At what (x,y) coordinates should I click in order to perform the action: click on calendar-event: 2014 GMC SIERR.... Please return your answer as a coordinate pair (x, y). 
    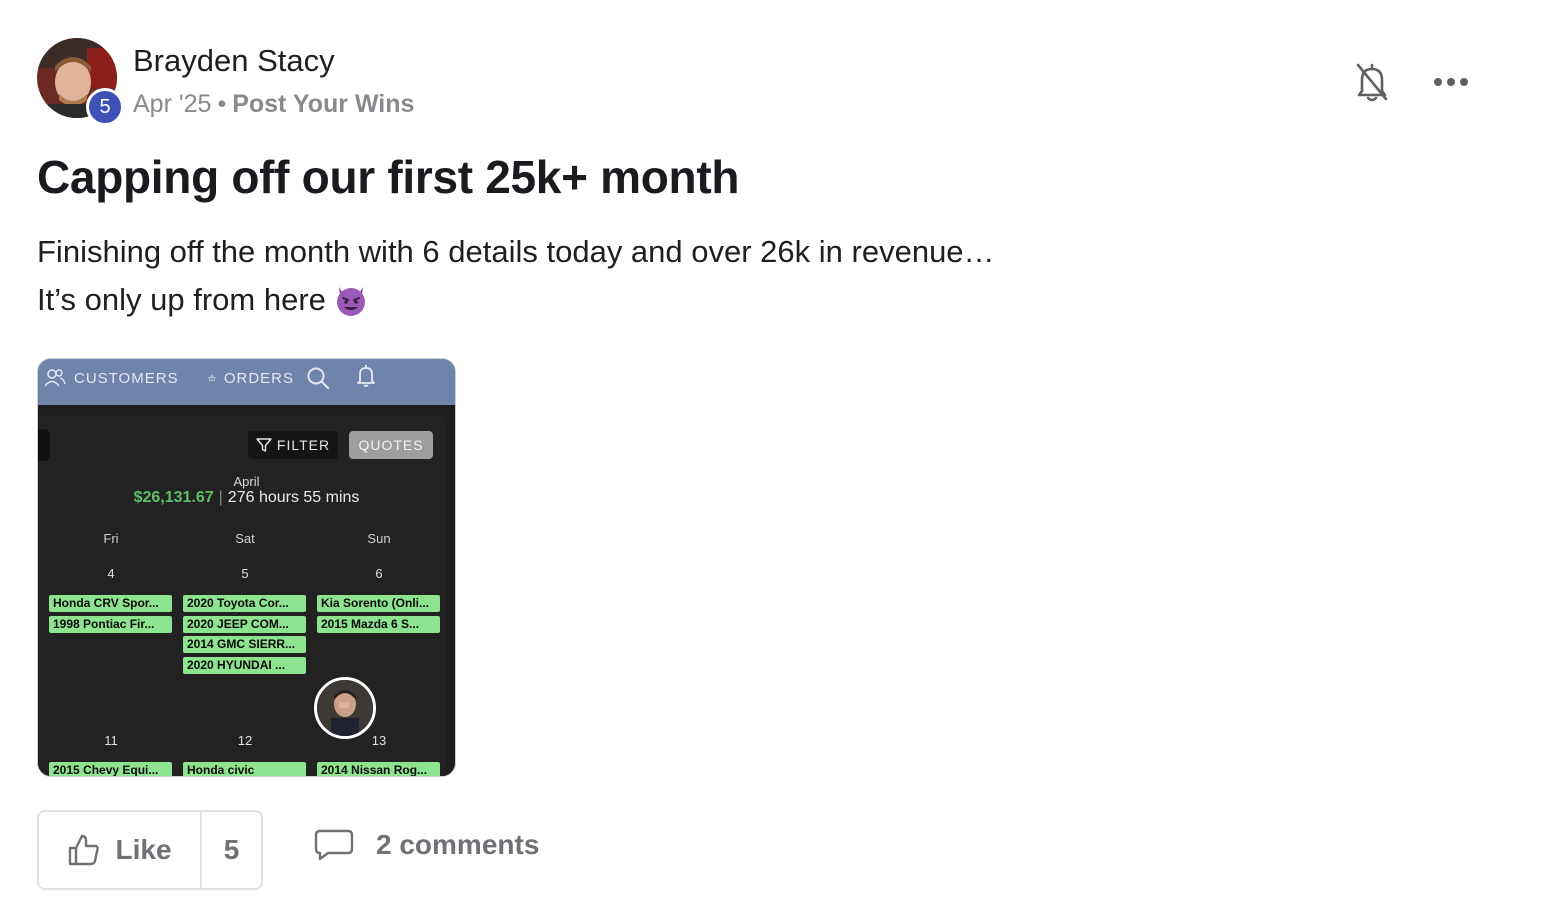
    Looking at the image, I should click on (244, 644).